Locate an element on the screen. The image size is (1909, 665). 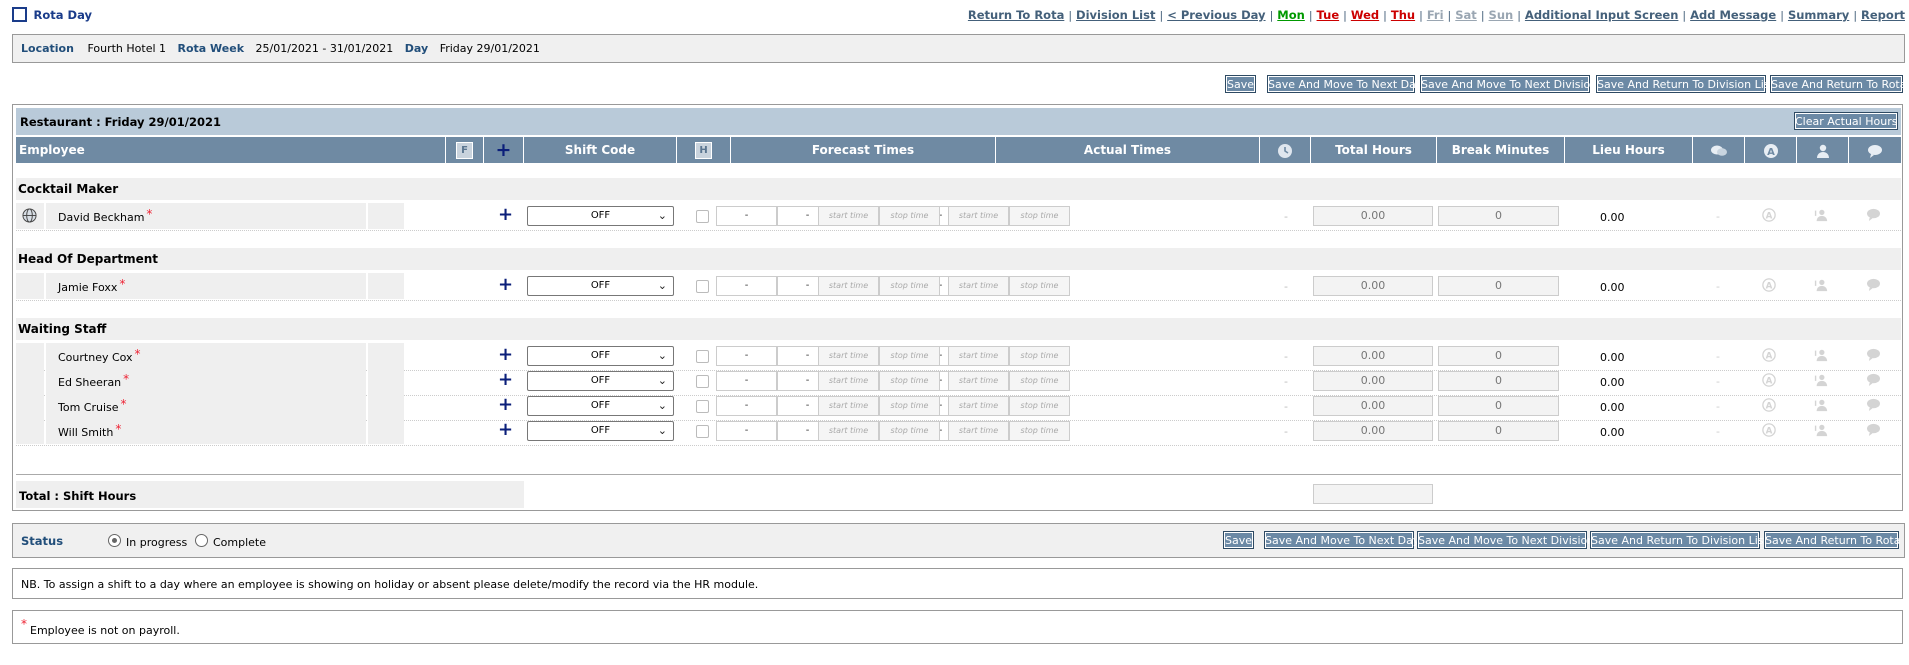
save-next-day-button: Save And Move To Next Day is located at coordinates (1344, 84).